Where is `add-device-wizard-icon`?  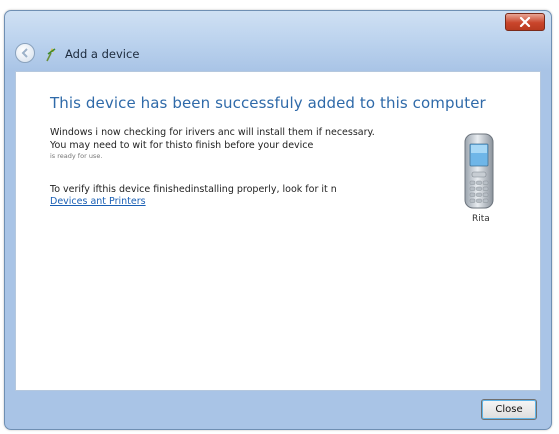
add-device-wizard-icon is located at coordinates (51, 55).